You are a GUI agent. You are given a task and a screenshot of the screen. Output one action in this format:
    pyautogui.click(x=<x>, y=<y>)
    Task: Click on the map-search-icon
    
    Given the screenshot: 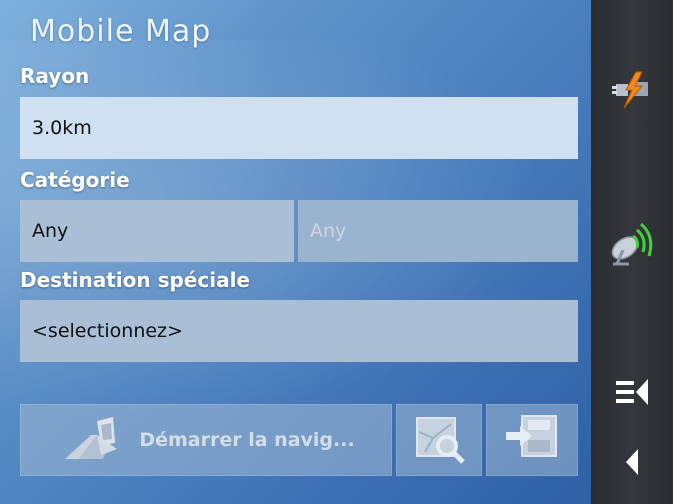 What is the action you would take?
    pyautogui.click(x=439, y=440)
    